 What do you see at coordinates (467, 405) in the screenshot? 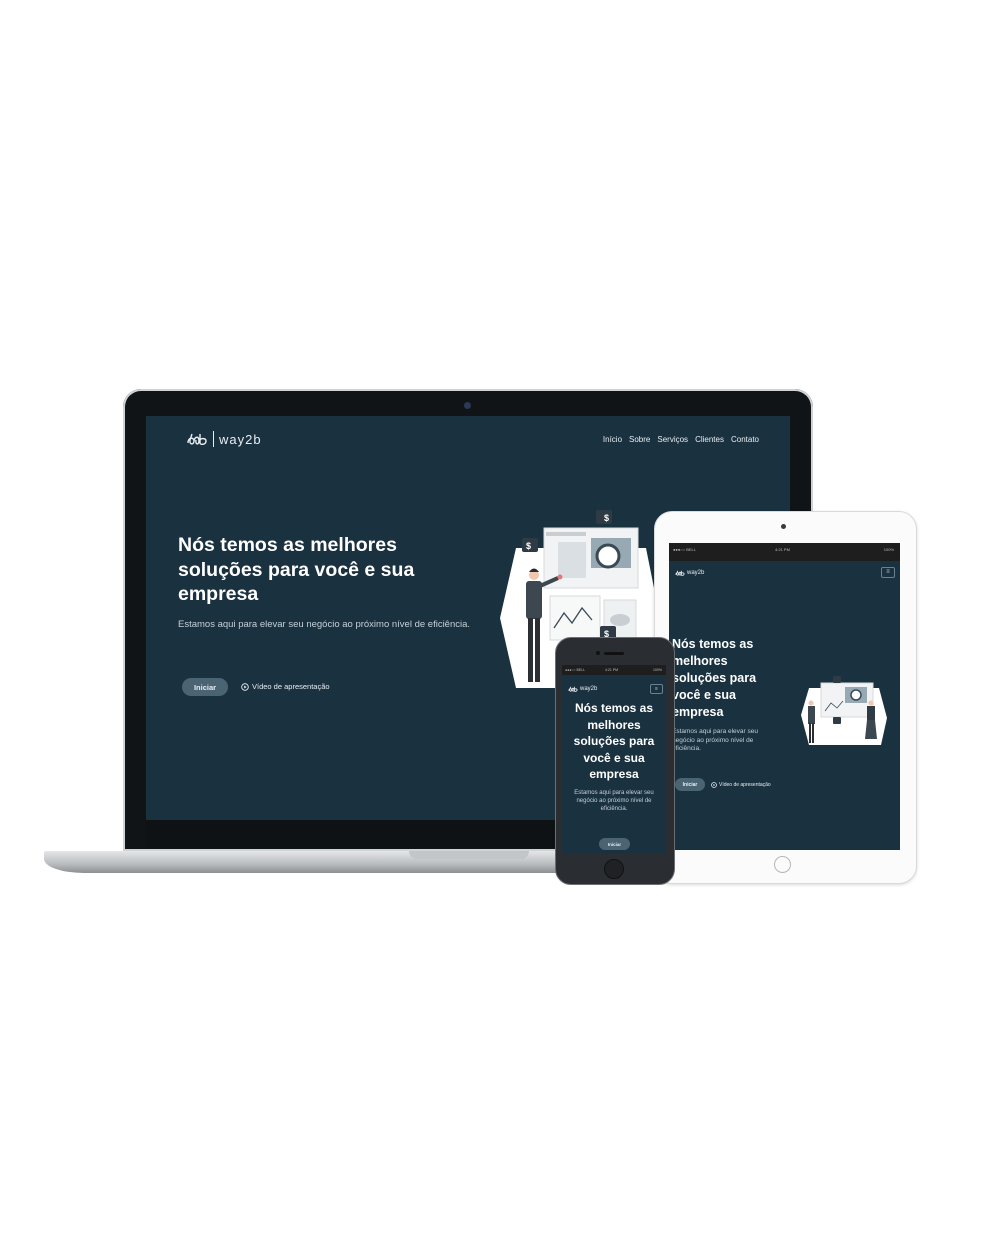
I see `laptop-camera` at bounding box center [467, 405].